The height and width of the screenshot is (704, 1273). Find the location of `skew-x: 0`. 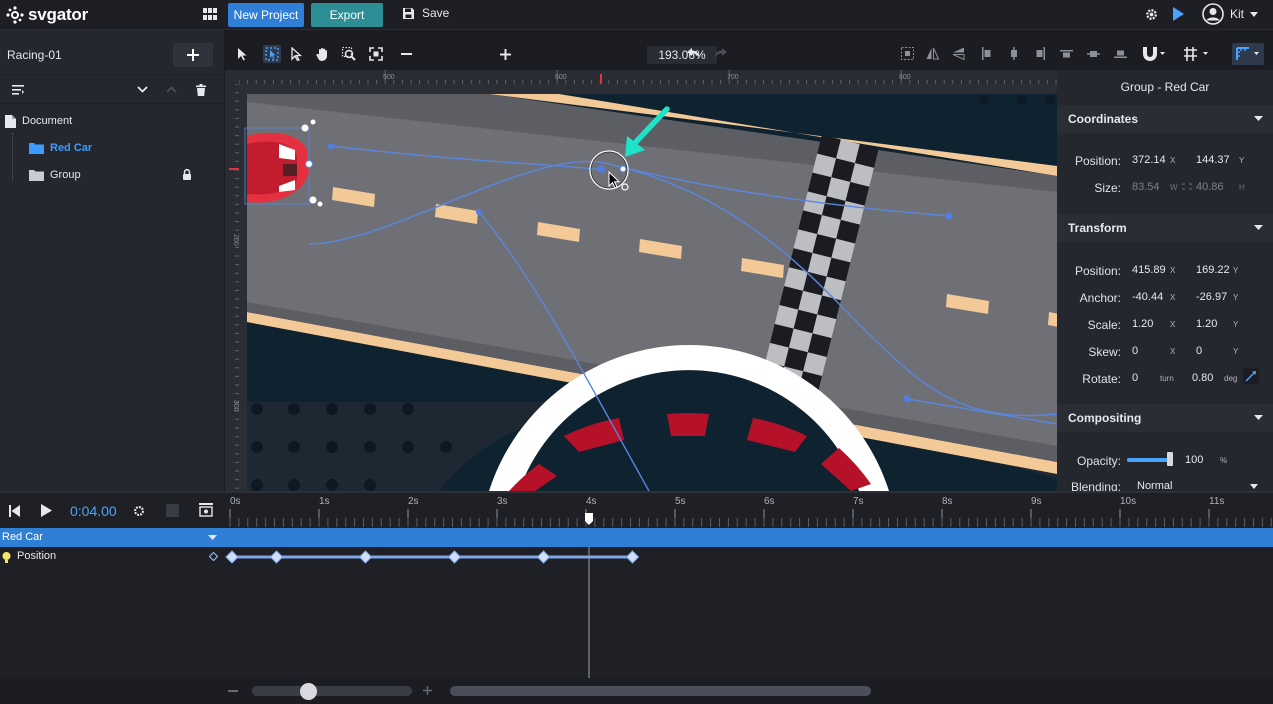

skew-x: 0 is located at coordinates (1135, 351).